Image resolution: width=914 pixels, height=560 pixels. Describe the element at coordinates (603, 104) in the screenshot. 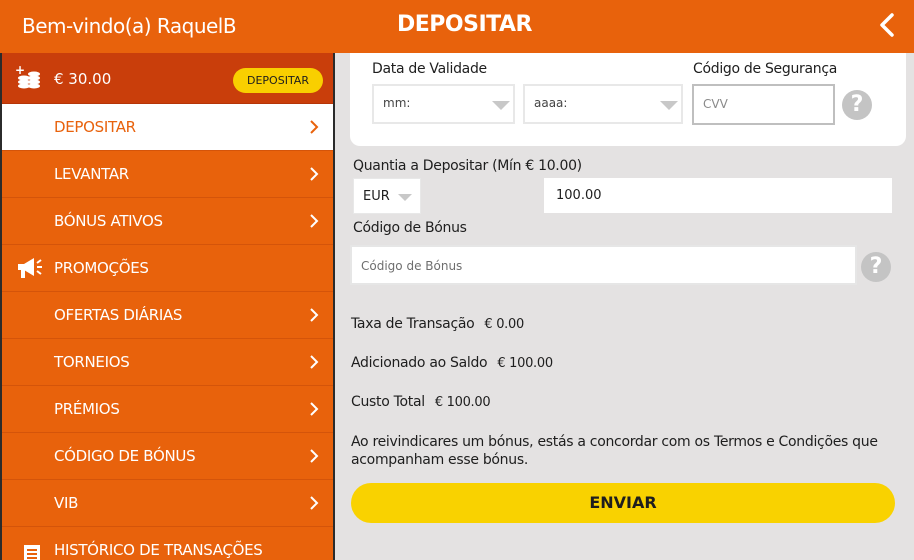

I see `expiry-year-select: aaaa:` at that location.